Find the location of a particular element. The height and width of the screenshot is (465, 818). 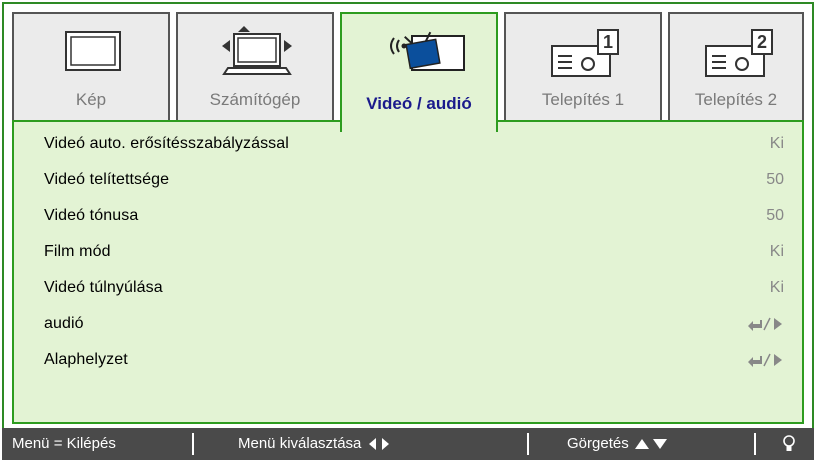

tab-label: Videó / audió is located at coordinates (419, 103).